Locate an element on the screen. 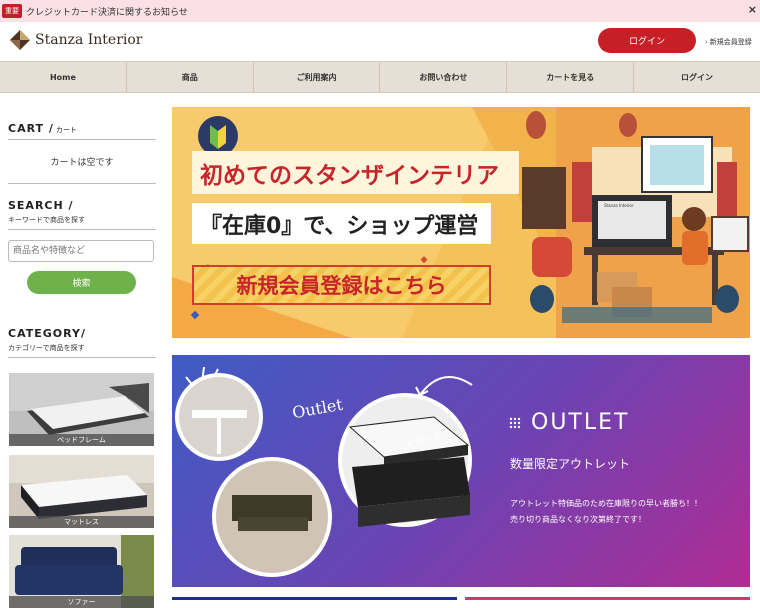 This screenshot has height=608, width=760. category-section: CATEGORY/ カテゴリーで商品を探す is located at coordinates (82, 342).